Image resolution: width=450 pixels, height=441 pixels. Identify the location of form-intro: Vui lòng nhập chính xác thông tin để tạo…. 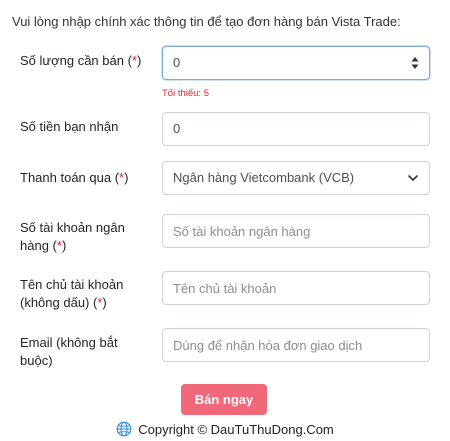
(206, 21).